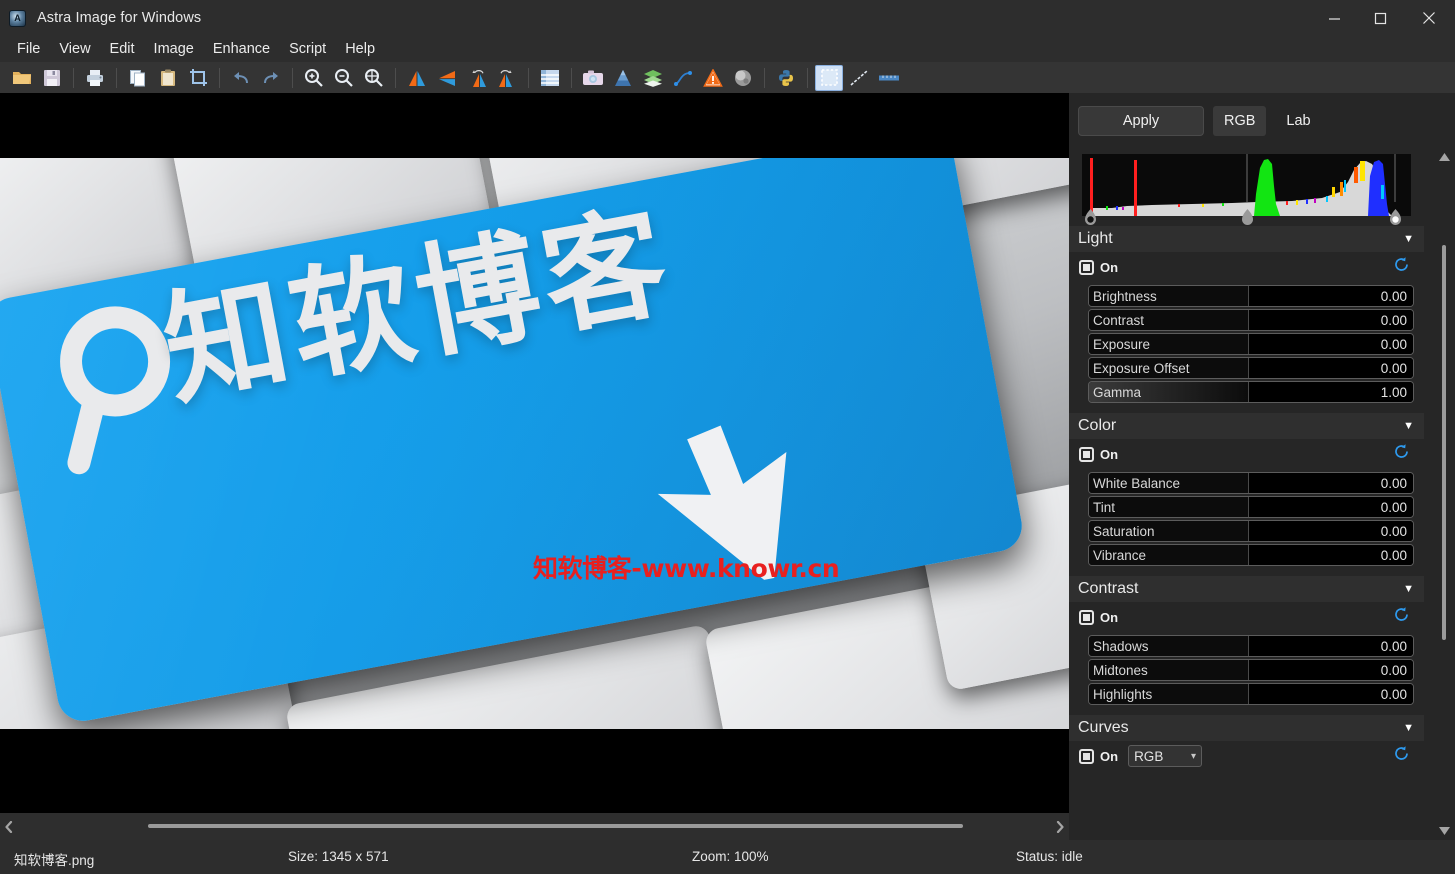 The height and width of the screenshot is (874, 1455). I want to click on field-value-exposure-offset: 0.00, so click(1331, 368).